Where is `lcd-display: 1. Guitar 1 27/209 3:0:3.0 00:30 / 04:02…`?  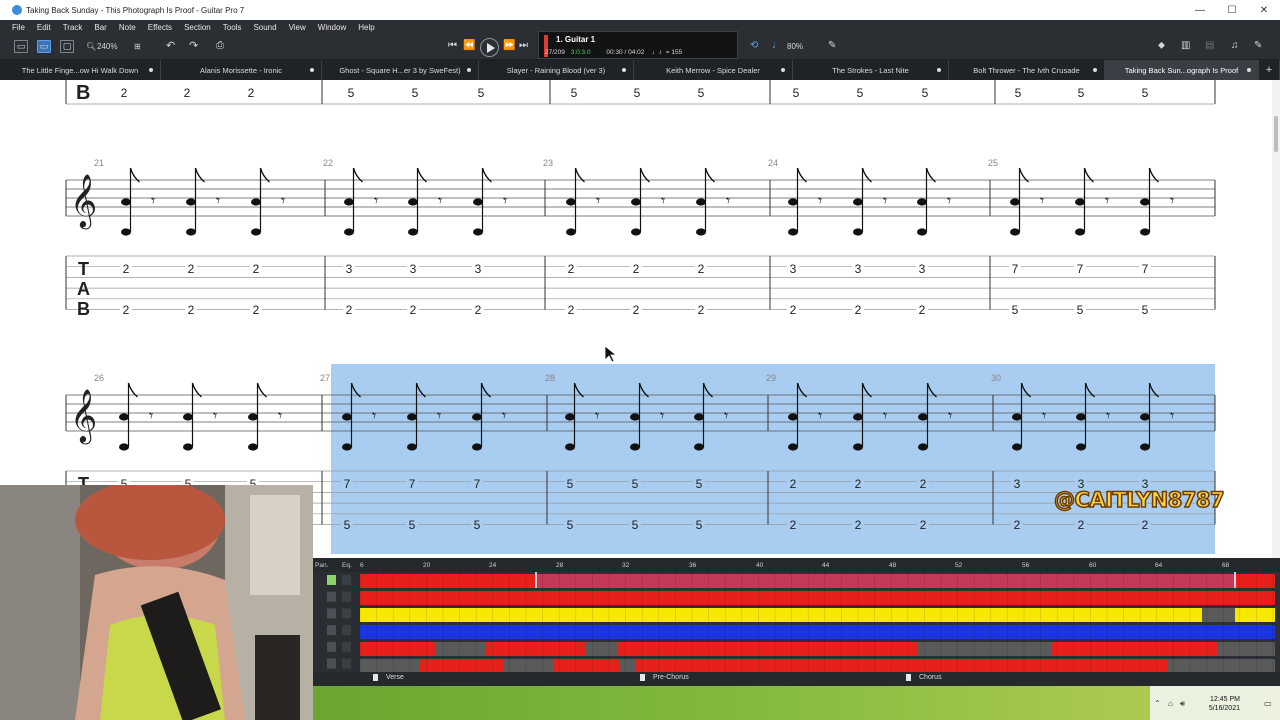 lcd-display: 1. Guitar 1 27/209 3:0:3.0 00:30 / 04:02… is located at coordinates (638, 45).